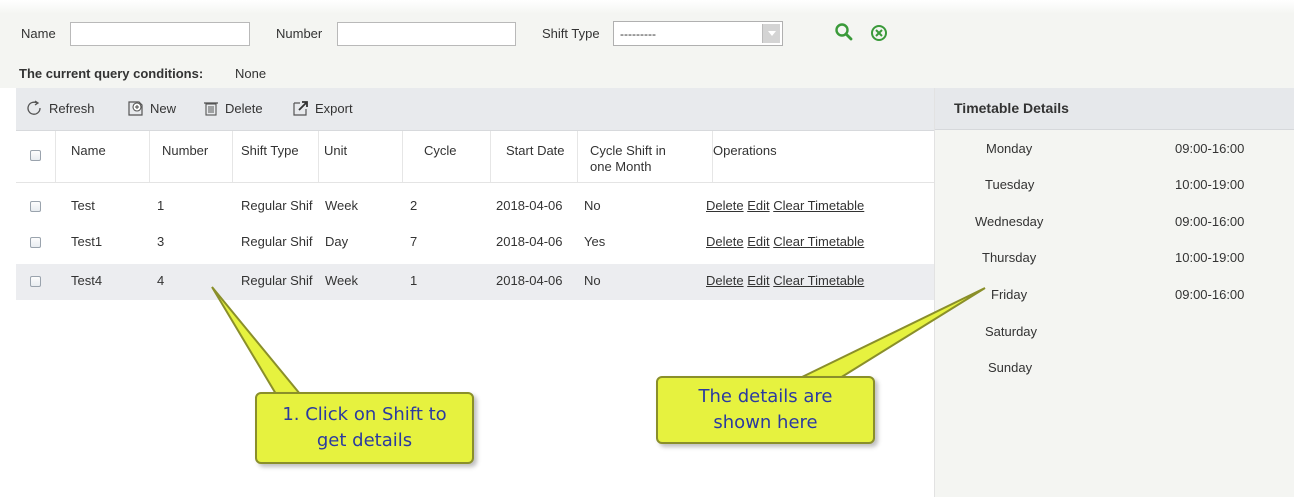 The width and height of the screenshot is (1294, 497). What do you see at coordinates (334, 108) in the screenshot?
I see `export-label: Export` at bounding box center [334, 108].